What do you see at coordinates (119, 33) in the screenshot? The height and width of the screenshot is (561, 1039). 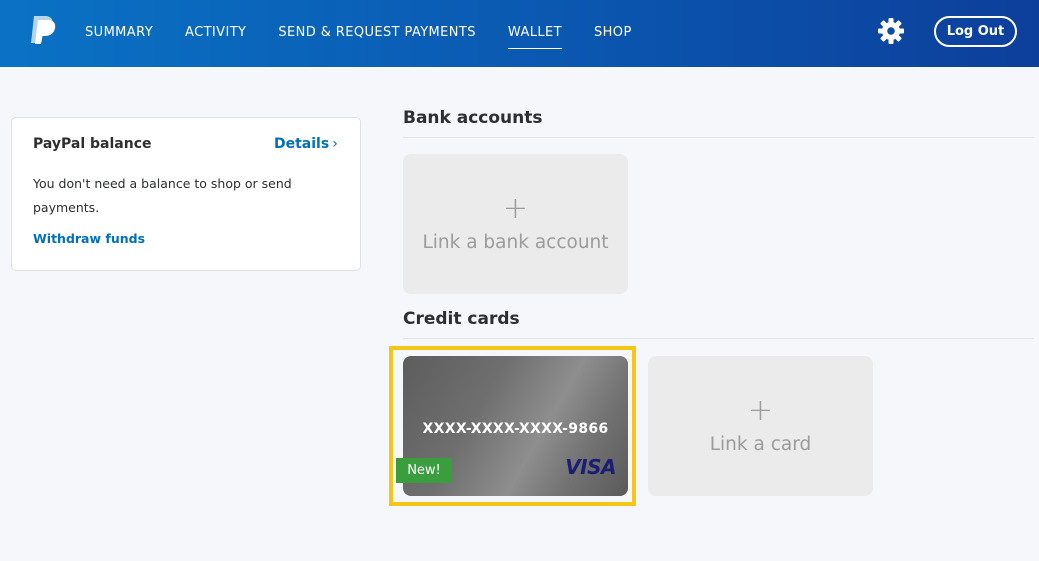 I see `nav-summary: SUMMARY` at bounding box center [119, 33].